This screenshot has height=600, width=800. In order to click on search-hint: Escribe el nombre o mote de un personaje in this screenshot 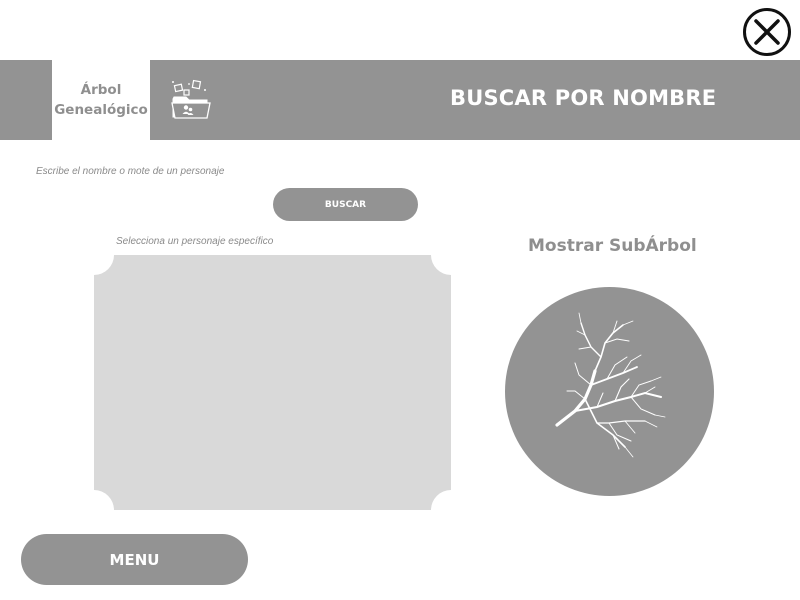, I will do `click(130, 171)`.